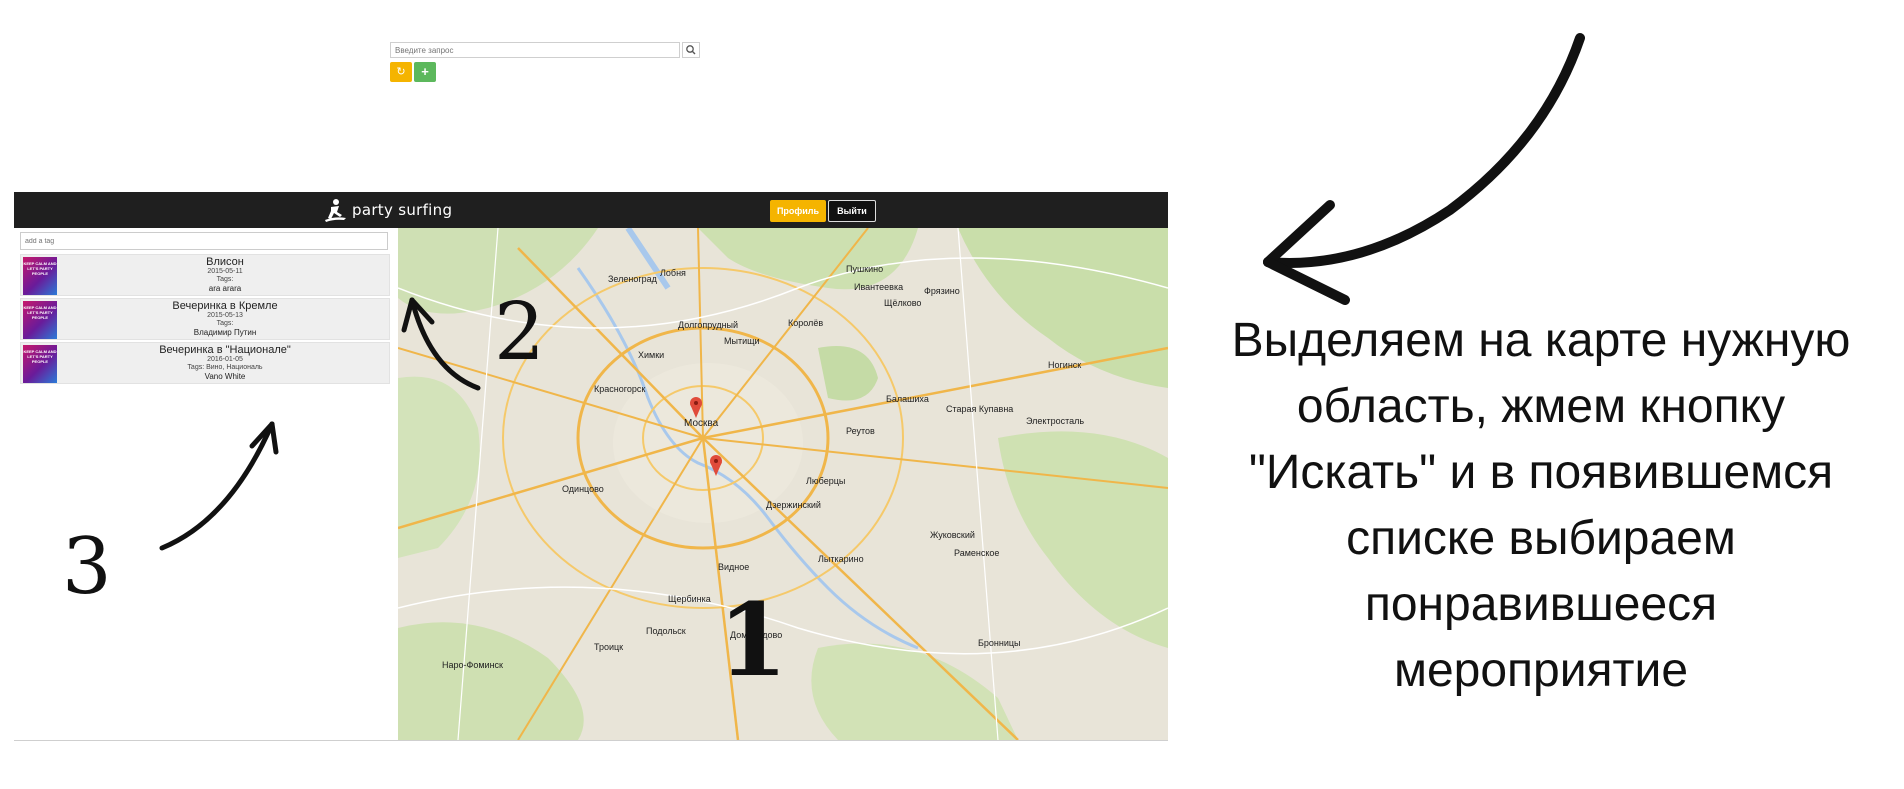 This screenshot has width=1904, height=789. I want to click on map-search-input, so click(535, 50).